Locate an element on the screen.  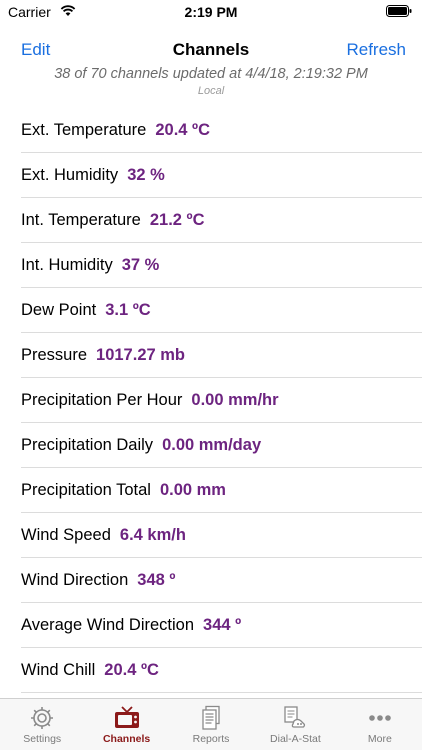
tab-label: Settings is located at coordinates (42, 739).